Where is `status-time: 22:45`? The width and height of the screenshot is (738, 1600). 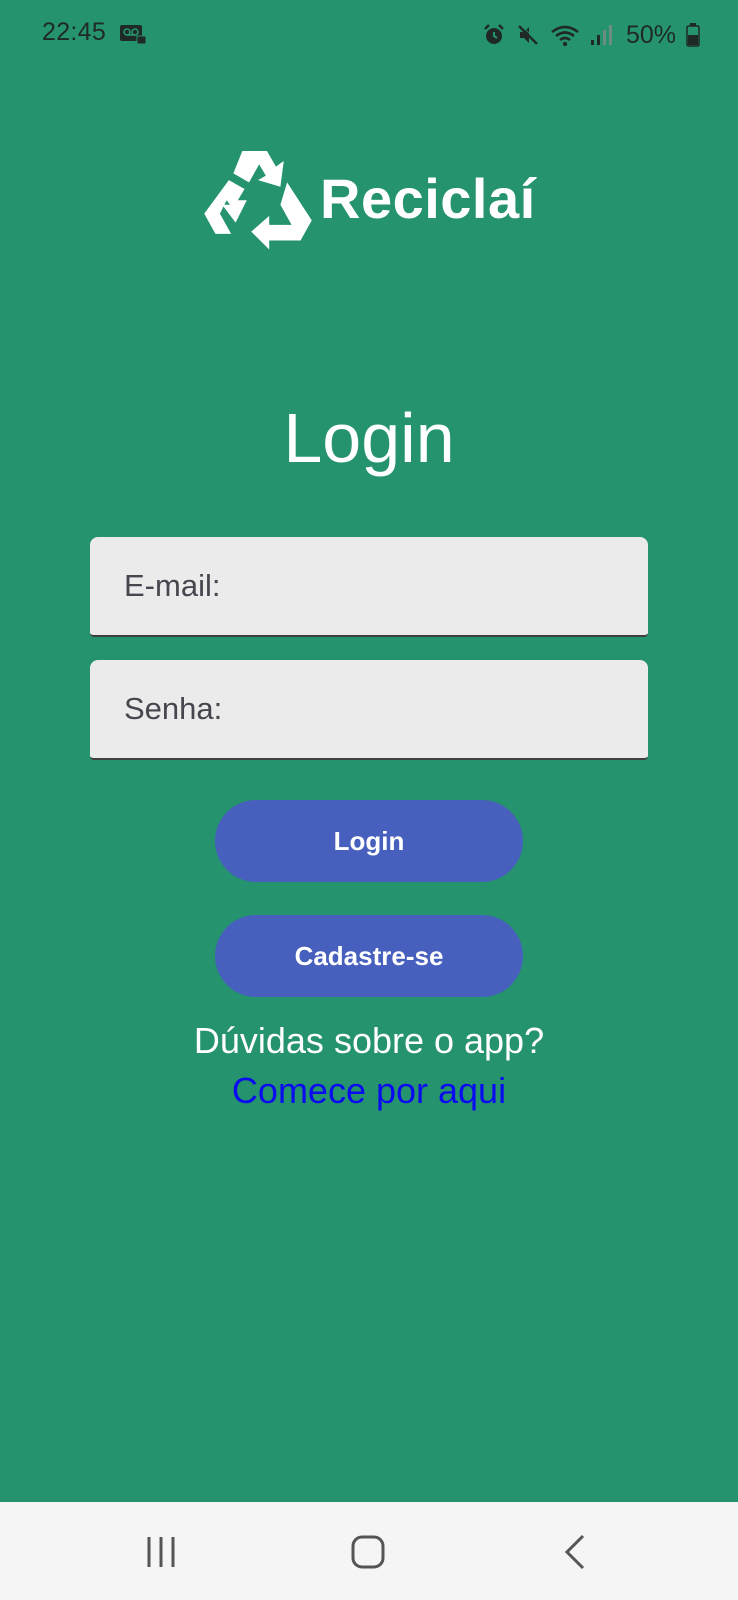 status-time: 22:45 is located at coordinates (74, 32).